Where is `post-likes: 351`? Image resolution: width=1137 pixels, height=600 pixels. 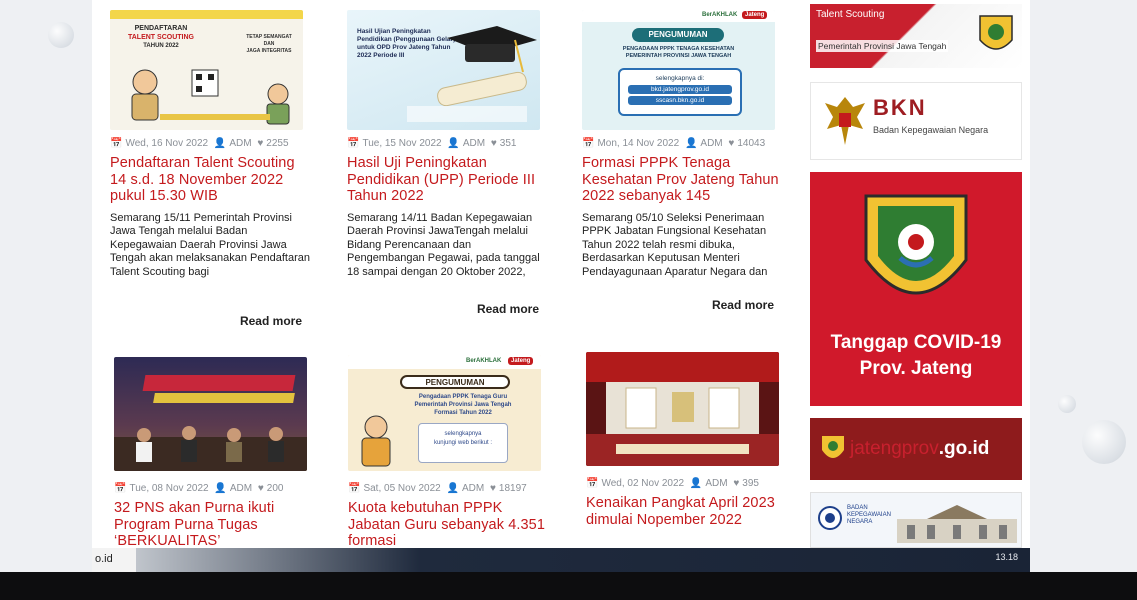 post-likes: 351 is located at coordinates (508, 143).